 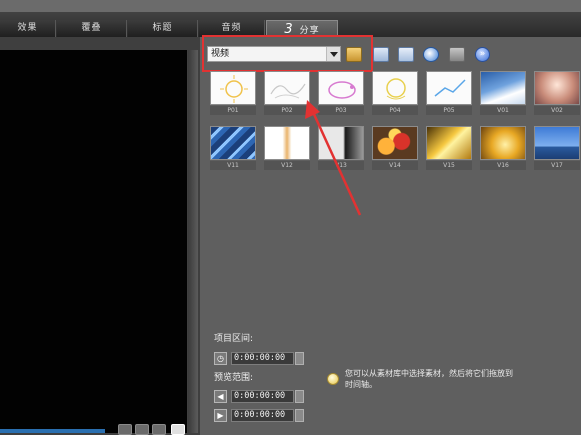 What do you see at coordinates (52, 431) in the screenshot?
I see `playback-progress` at bounding box center [52, 431].